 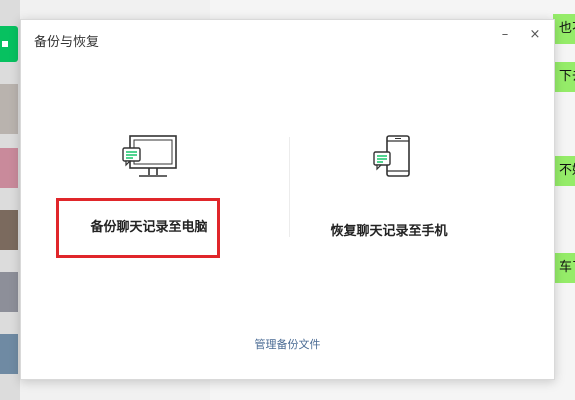 What do you see at coordinates (564, 268) in the screenshot?
I see `message-bubble: 车了` at bounding box center [564, 268].